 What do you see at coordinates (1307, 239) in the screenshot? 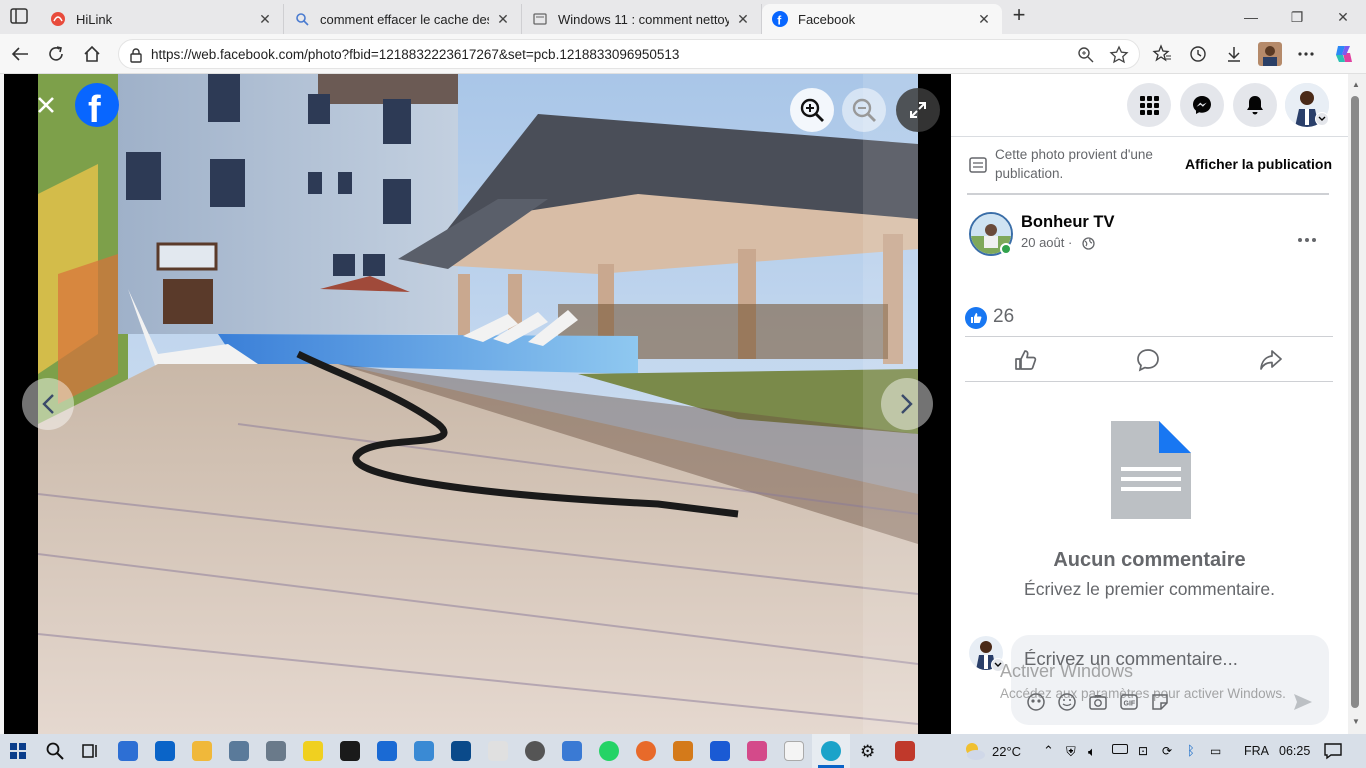
I see `more-options-icon` at bounding box center [1307, 239].